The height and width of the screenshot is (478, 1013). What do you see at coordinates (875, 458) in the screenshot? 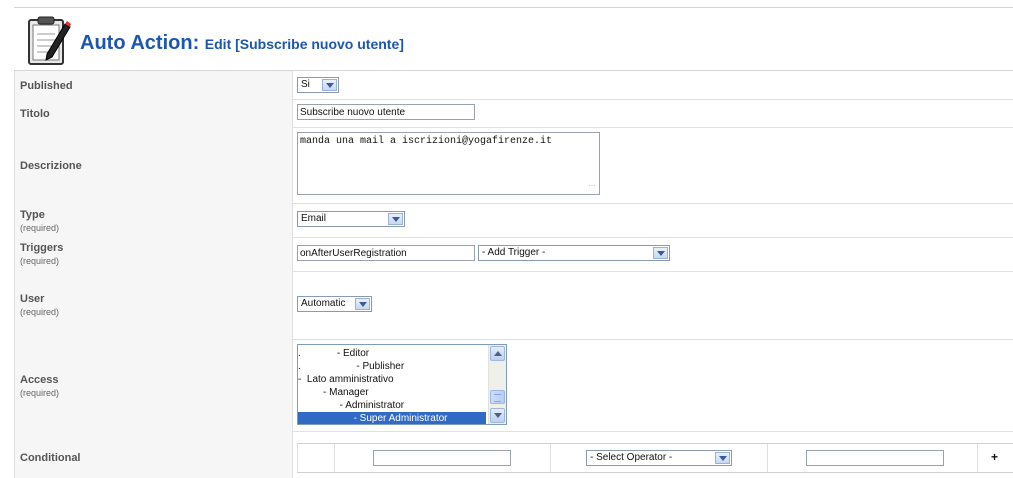
I see `condition-value-input` at bounding box center [875, 458].